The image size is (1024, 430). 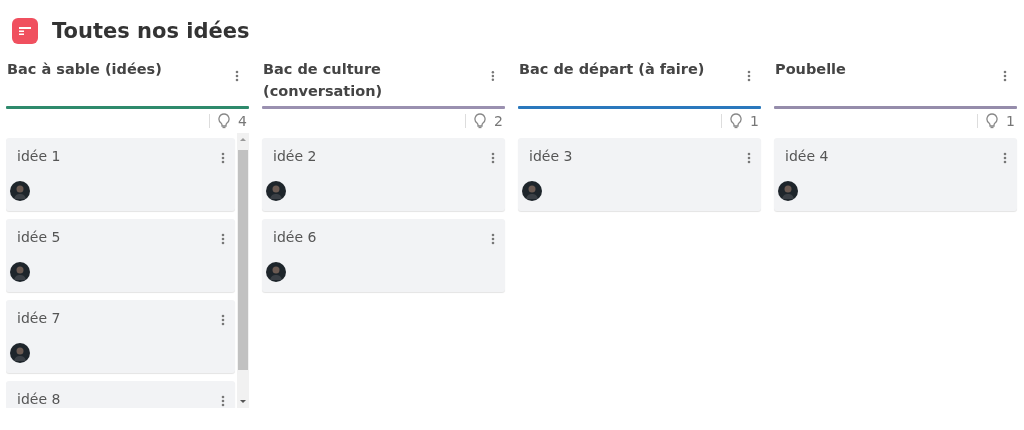 What do you see at coordinates (243, 270) in the screenshot?
I see `scrollbar` at bounding box center [243, 270].